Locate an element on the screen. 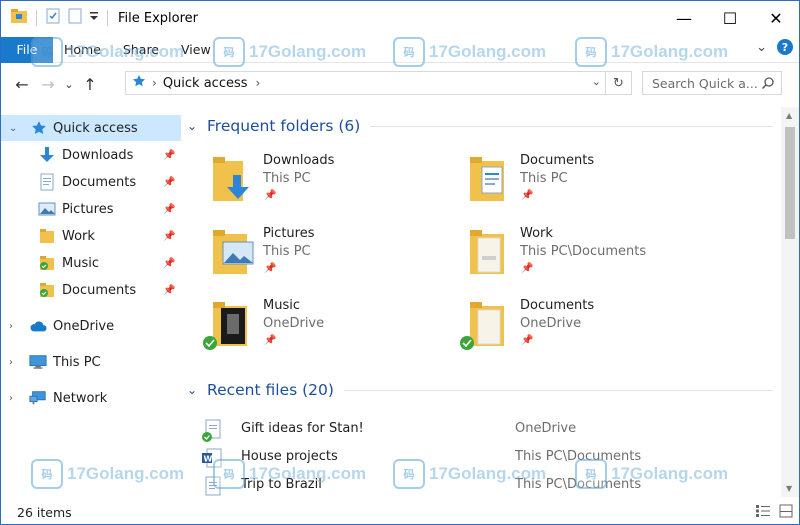 This screenshot has height=525, width=800. tile-name: Work is located at coordinates (536, 233).